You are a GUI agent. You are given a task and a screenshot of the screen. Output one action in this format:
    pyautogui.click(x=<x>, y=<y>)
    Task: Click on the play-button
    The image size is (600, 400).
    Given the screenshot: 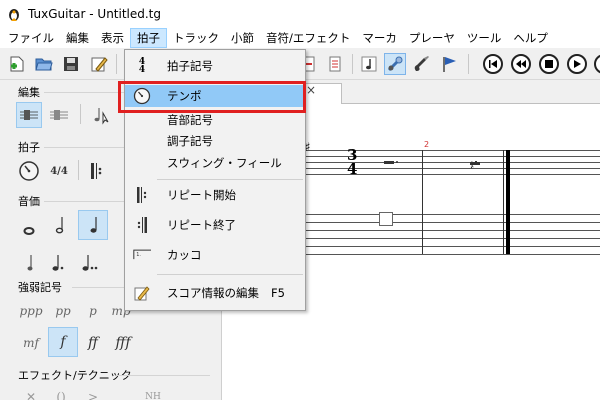 What is the action you would take?
    pyautogui.click(x=577, y=64)
    